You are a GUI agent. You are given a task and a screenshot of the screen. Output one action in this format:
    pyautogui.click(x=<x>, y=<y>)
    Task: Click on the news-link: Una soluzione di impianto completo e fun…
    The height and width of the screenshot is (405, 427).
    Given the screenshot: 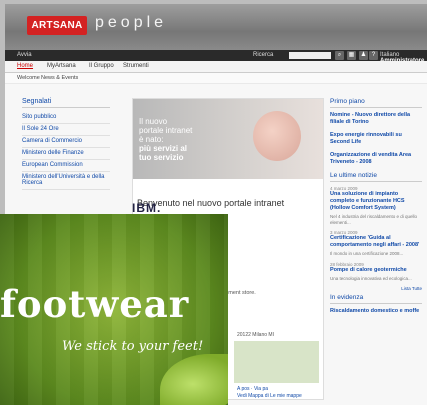 What is the action you would take?
    pyautogui.click(x=376, y=201)
    